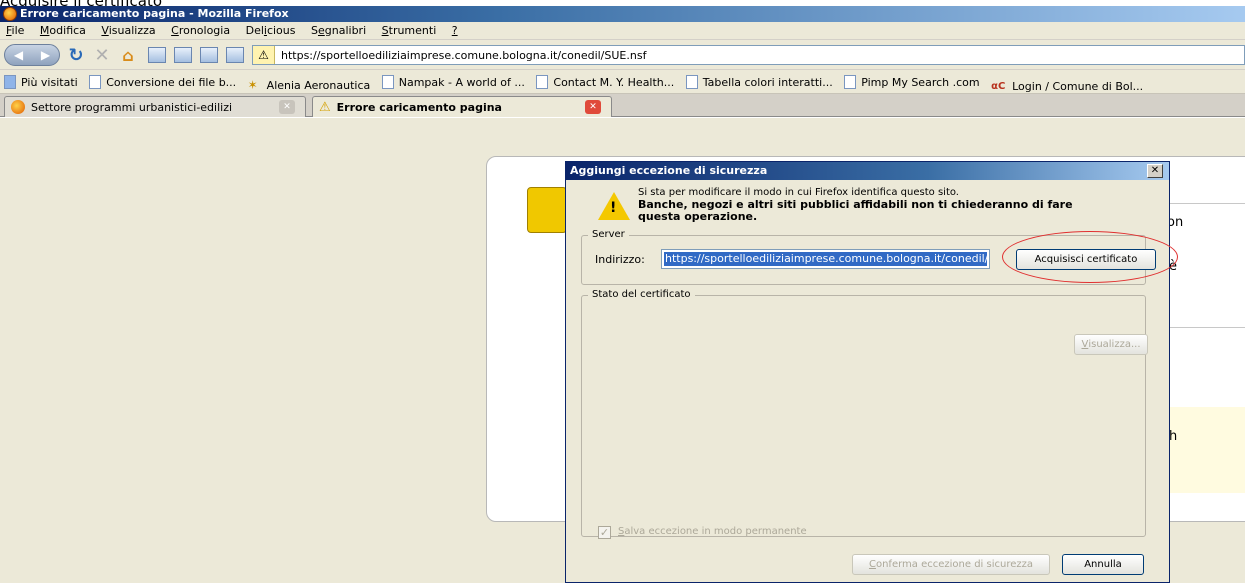 The height and width of the screenshot is (583, 1245). I want to click on back-forward-buttons: ◀ ▶, so click(32, 55).